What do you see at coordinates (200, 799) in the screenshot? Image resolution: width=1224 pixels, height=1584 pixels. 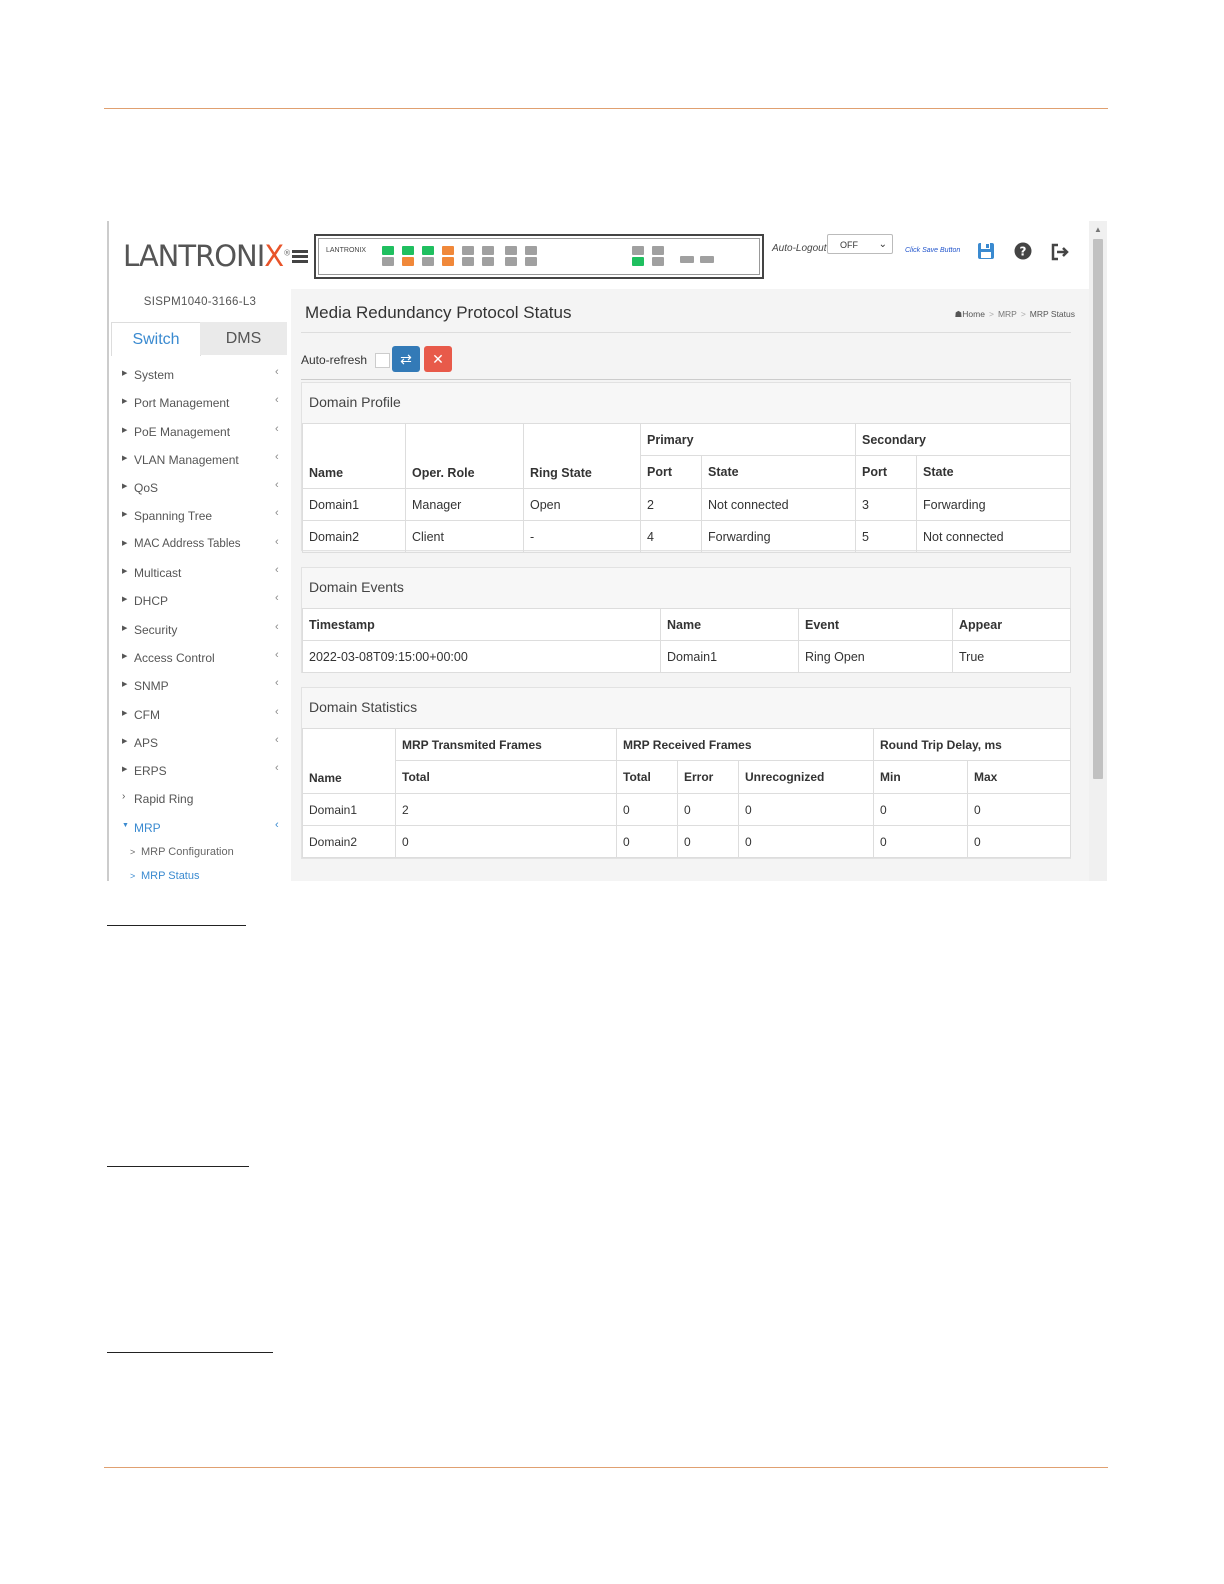 I see `sidebar-item-rapid-ring: › Rapid Ring` at bounding box center [200, 799].